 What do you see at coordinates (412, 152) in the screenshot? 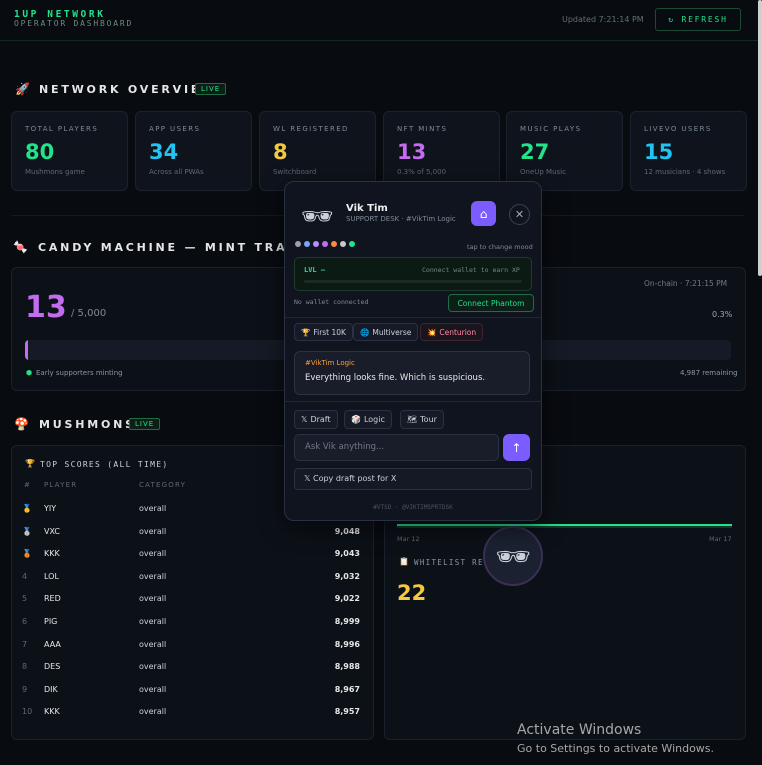
I see `stat-value: 13` at bounding box center [412, 152].